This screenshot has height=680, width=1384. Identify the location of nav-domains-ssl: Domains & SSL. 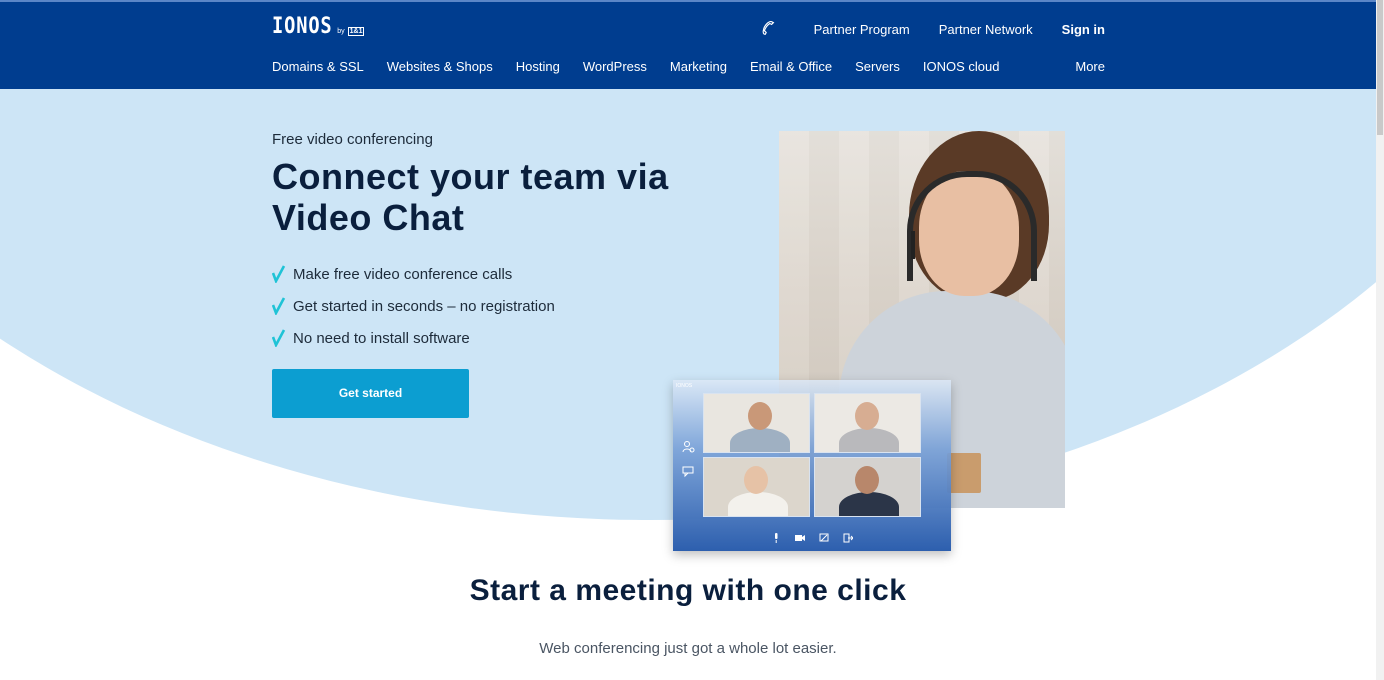
(318, 66).